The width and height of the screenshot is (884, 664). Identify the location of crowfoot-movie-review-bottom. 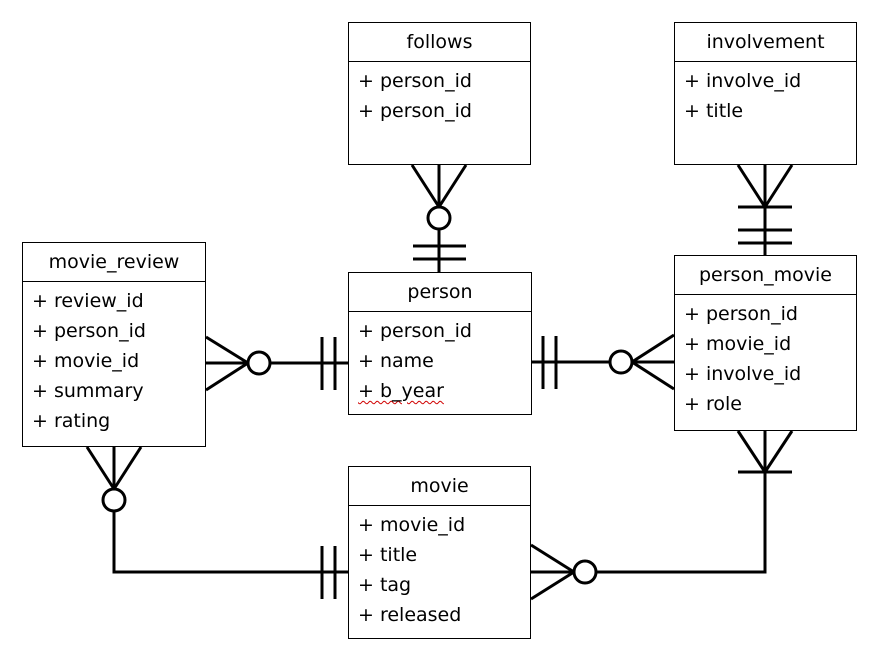
(100, 468).